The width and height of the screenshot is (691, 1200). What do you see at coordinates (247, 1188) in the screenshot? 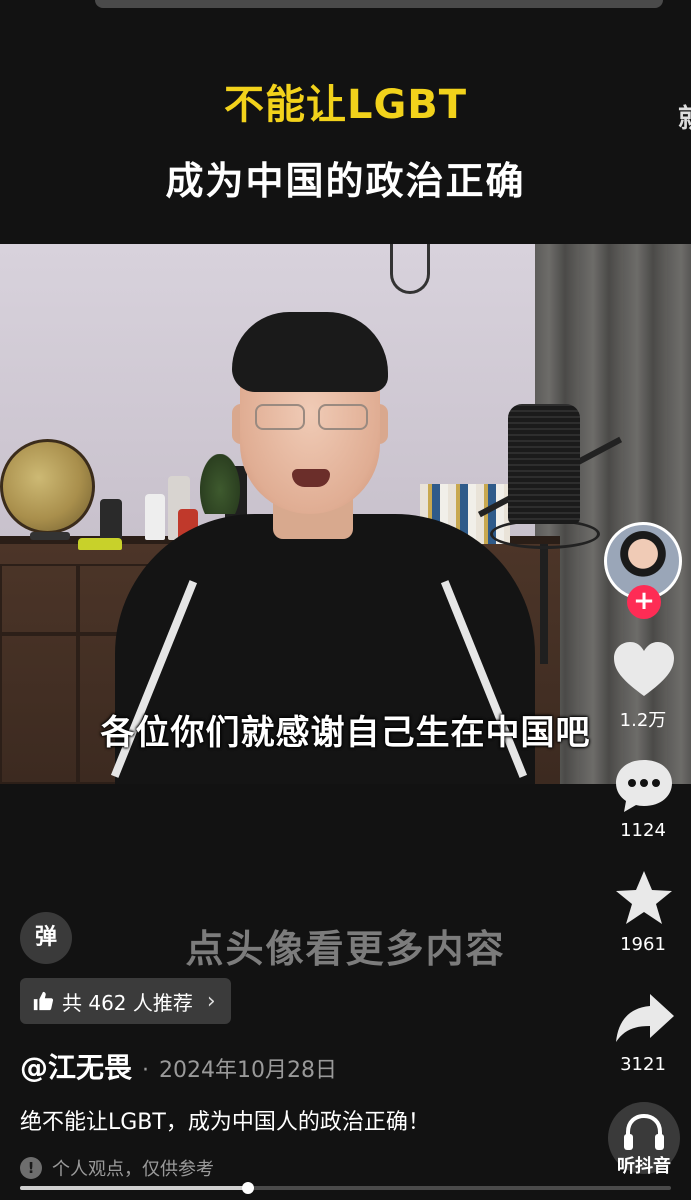
I see `progress-knob` at bounding box center [247, 1188].